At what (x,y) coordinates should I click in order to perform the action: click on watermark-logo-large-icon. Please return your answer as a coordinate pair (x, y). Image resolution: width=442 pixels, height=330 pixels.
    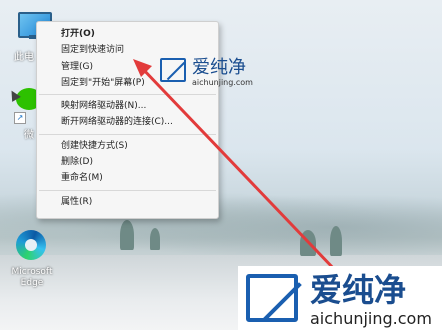
    Looking at the image, I should click on (274, 298).